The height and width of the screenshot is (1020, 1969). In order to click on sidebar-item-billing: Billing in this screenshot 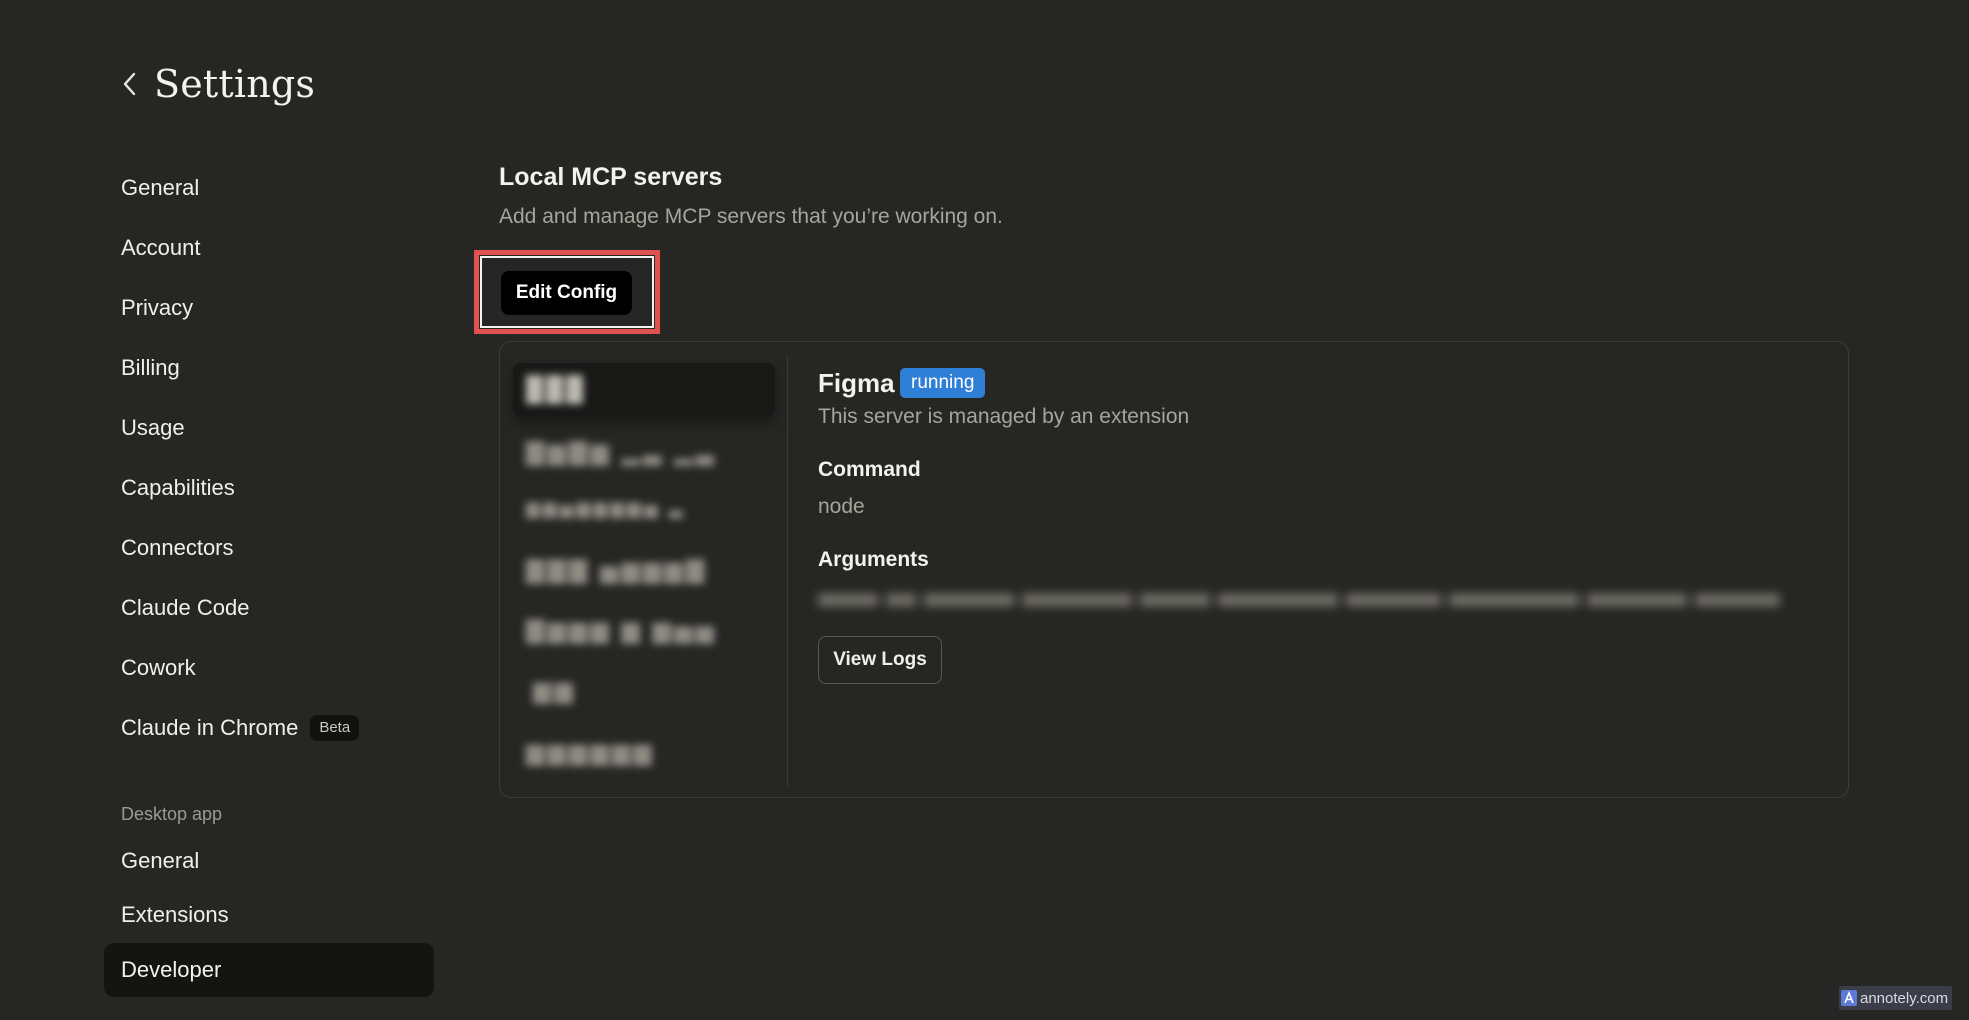, I will do `click(150, 368)`.